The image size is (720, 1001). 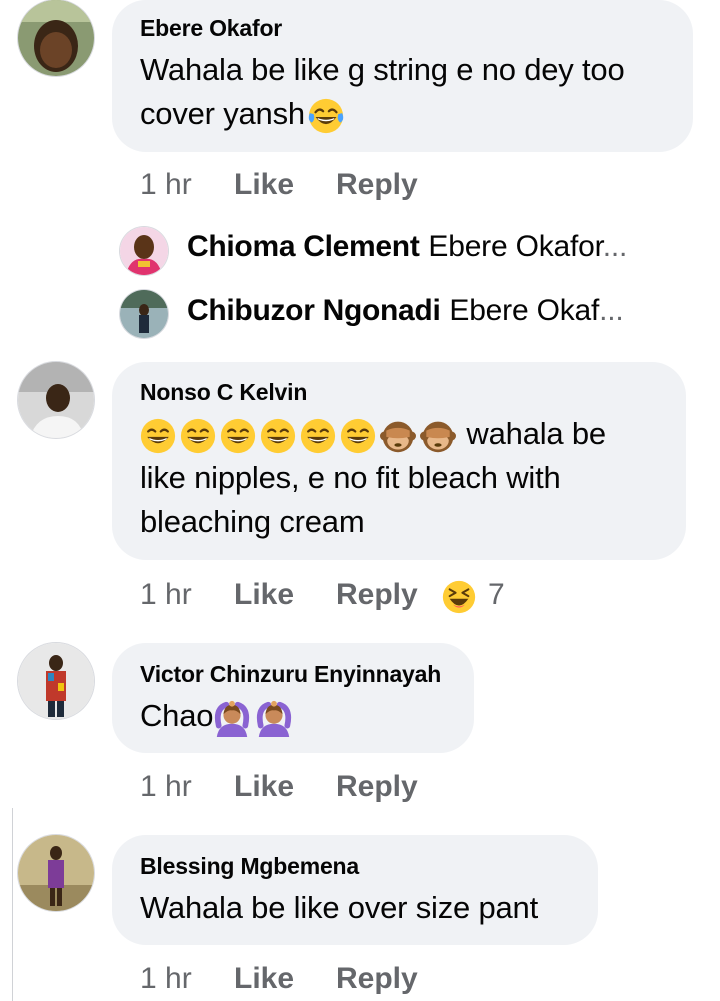 I want to click on comment-author: Victor Chinzuru Enyinnayah, so click(x=290, y=674).